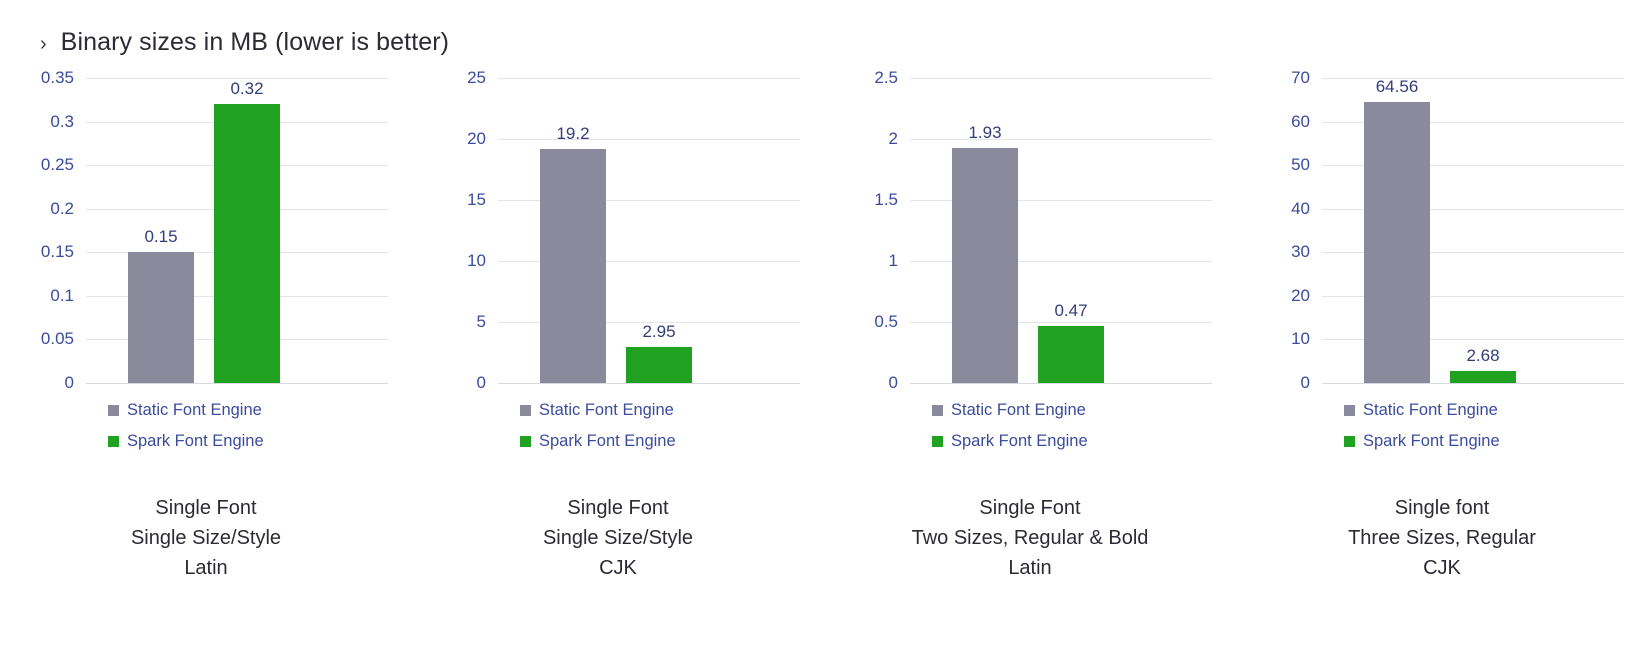 This screenshot has width=1649, height=665. Describe the element at coordinates (649, 230) in the screenshot. I see `bars-container: 19.2 2.95` at that location.